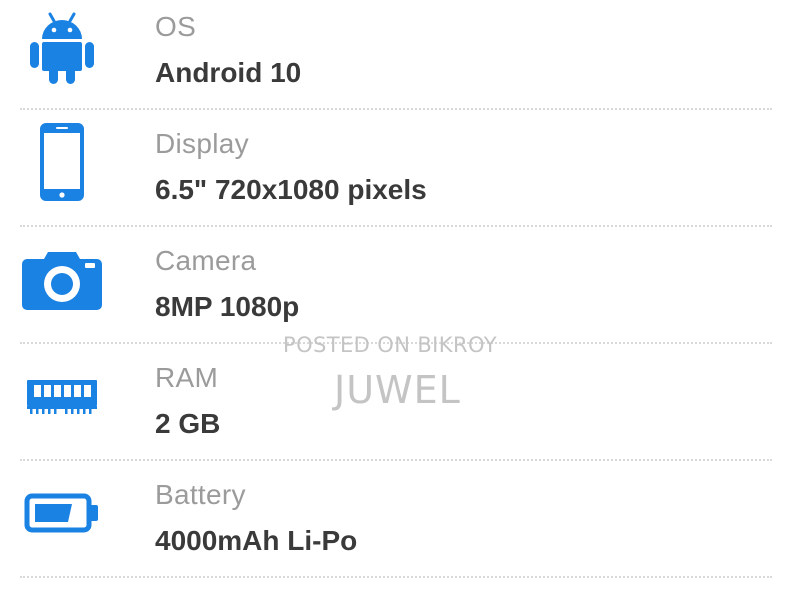 The height and width of the screenshot is (600, 791). I want to click on spec-label: Display, so click(202, 143).